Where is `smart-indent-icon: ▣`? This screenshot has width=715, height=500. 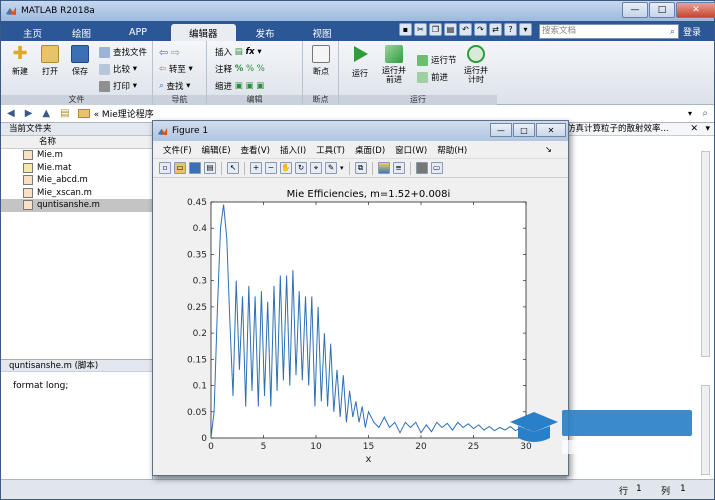 smart-indent-icon: ▣ is located at coordinates (238, 86).